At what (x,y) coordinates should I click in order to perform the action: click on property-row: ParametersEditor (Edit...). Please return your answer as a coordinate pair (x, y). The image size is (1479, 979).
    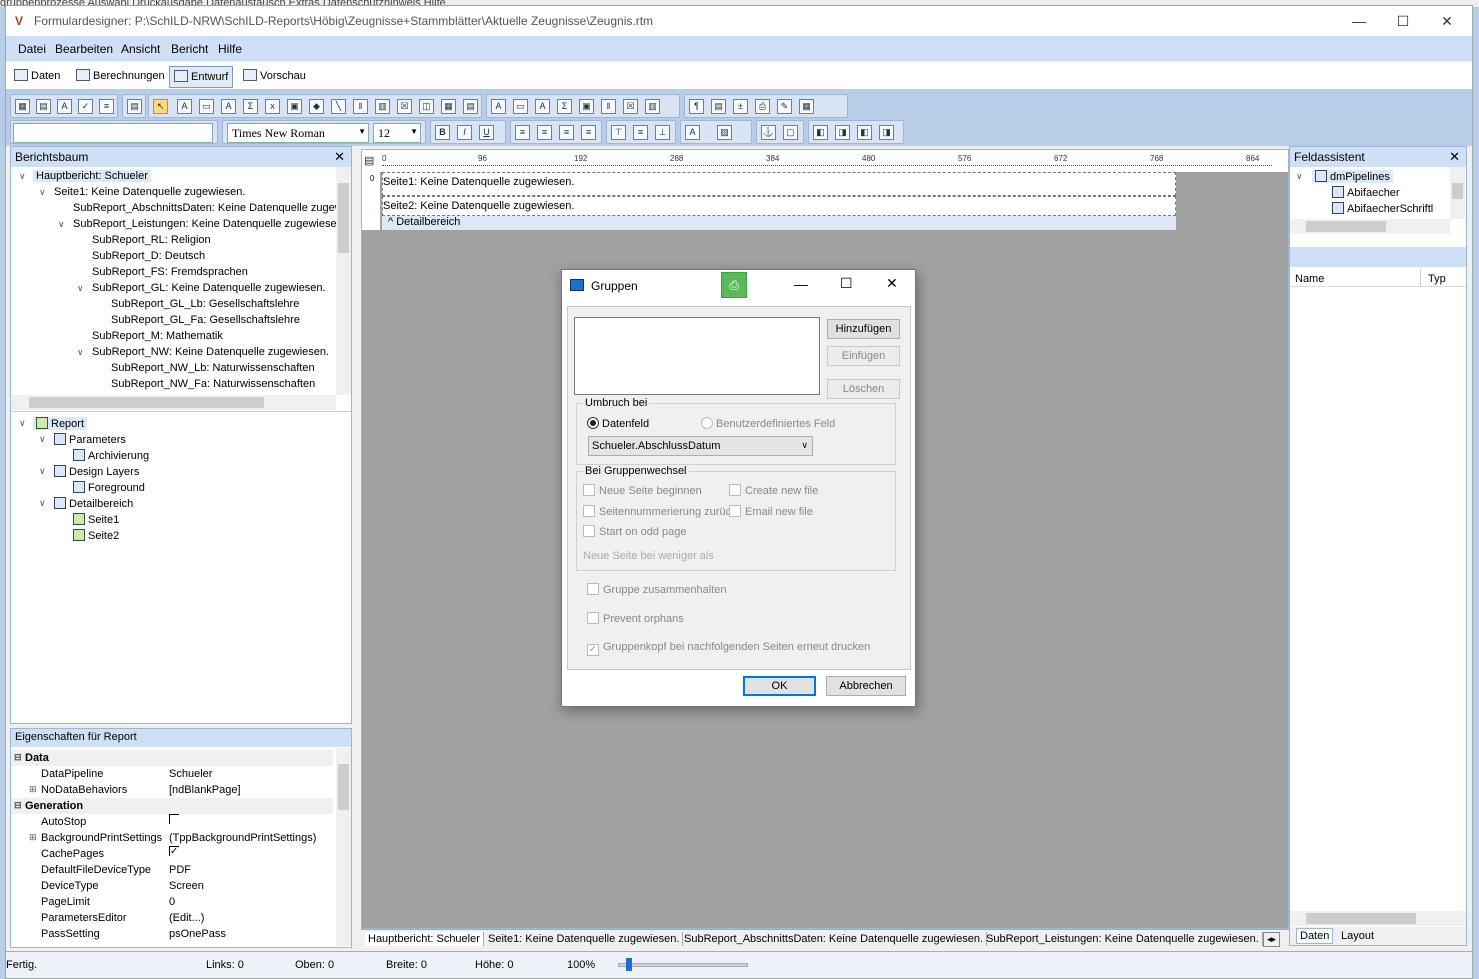
    Looking at the image, I should click on (172, 918).